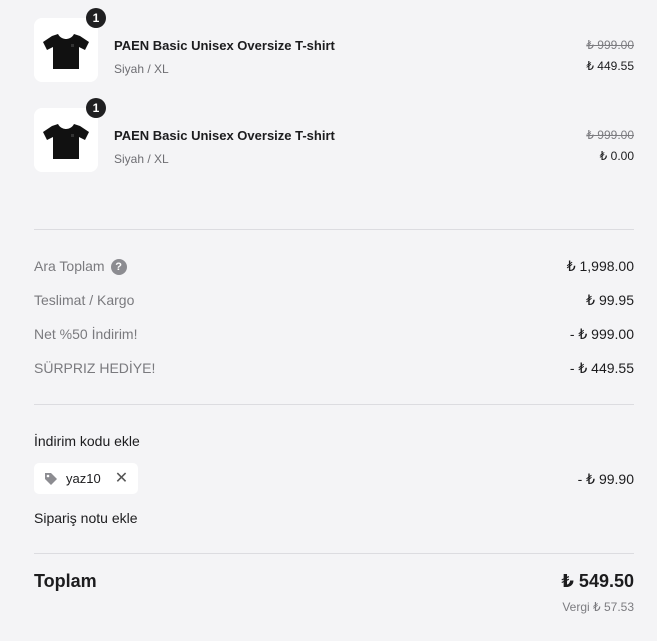 The width and height of the screenshot is (657, 641). What do you see at coordinates (65, 581) in the screenshot?
I see `total-label: Toplam` at bounding box center [65, 581].